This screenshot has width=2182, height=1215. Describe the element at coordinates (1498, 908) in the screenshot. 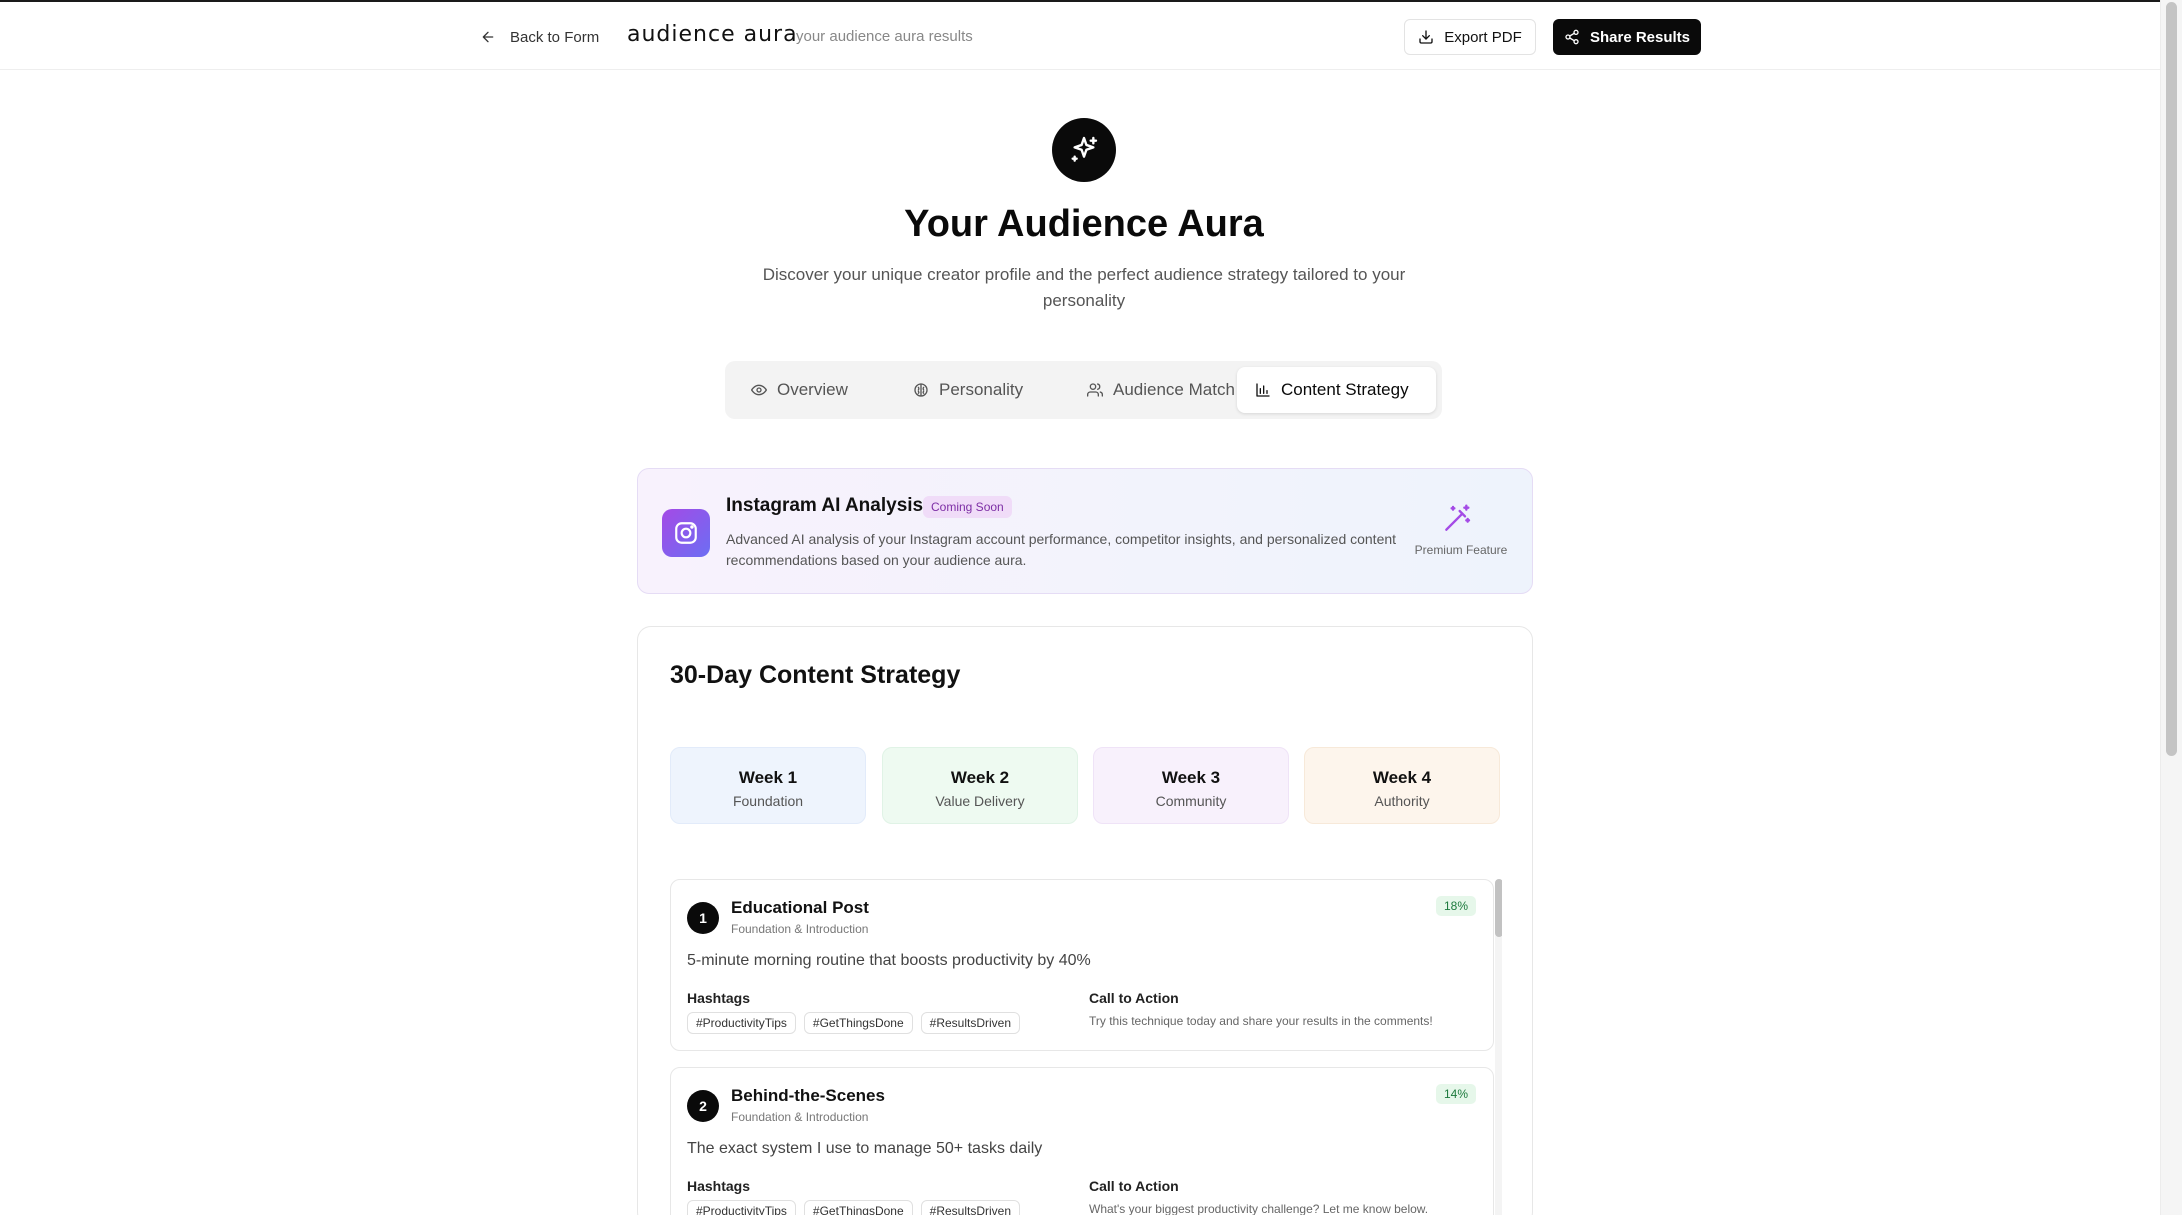

I see `post-list-scrollbar-thumb` at that location.